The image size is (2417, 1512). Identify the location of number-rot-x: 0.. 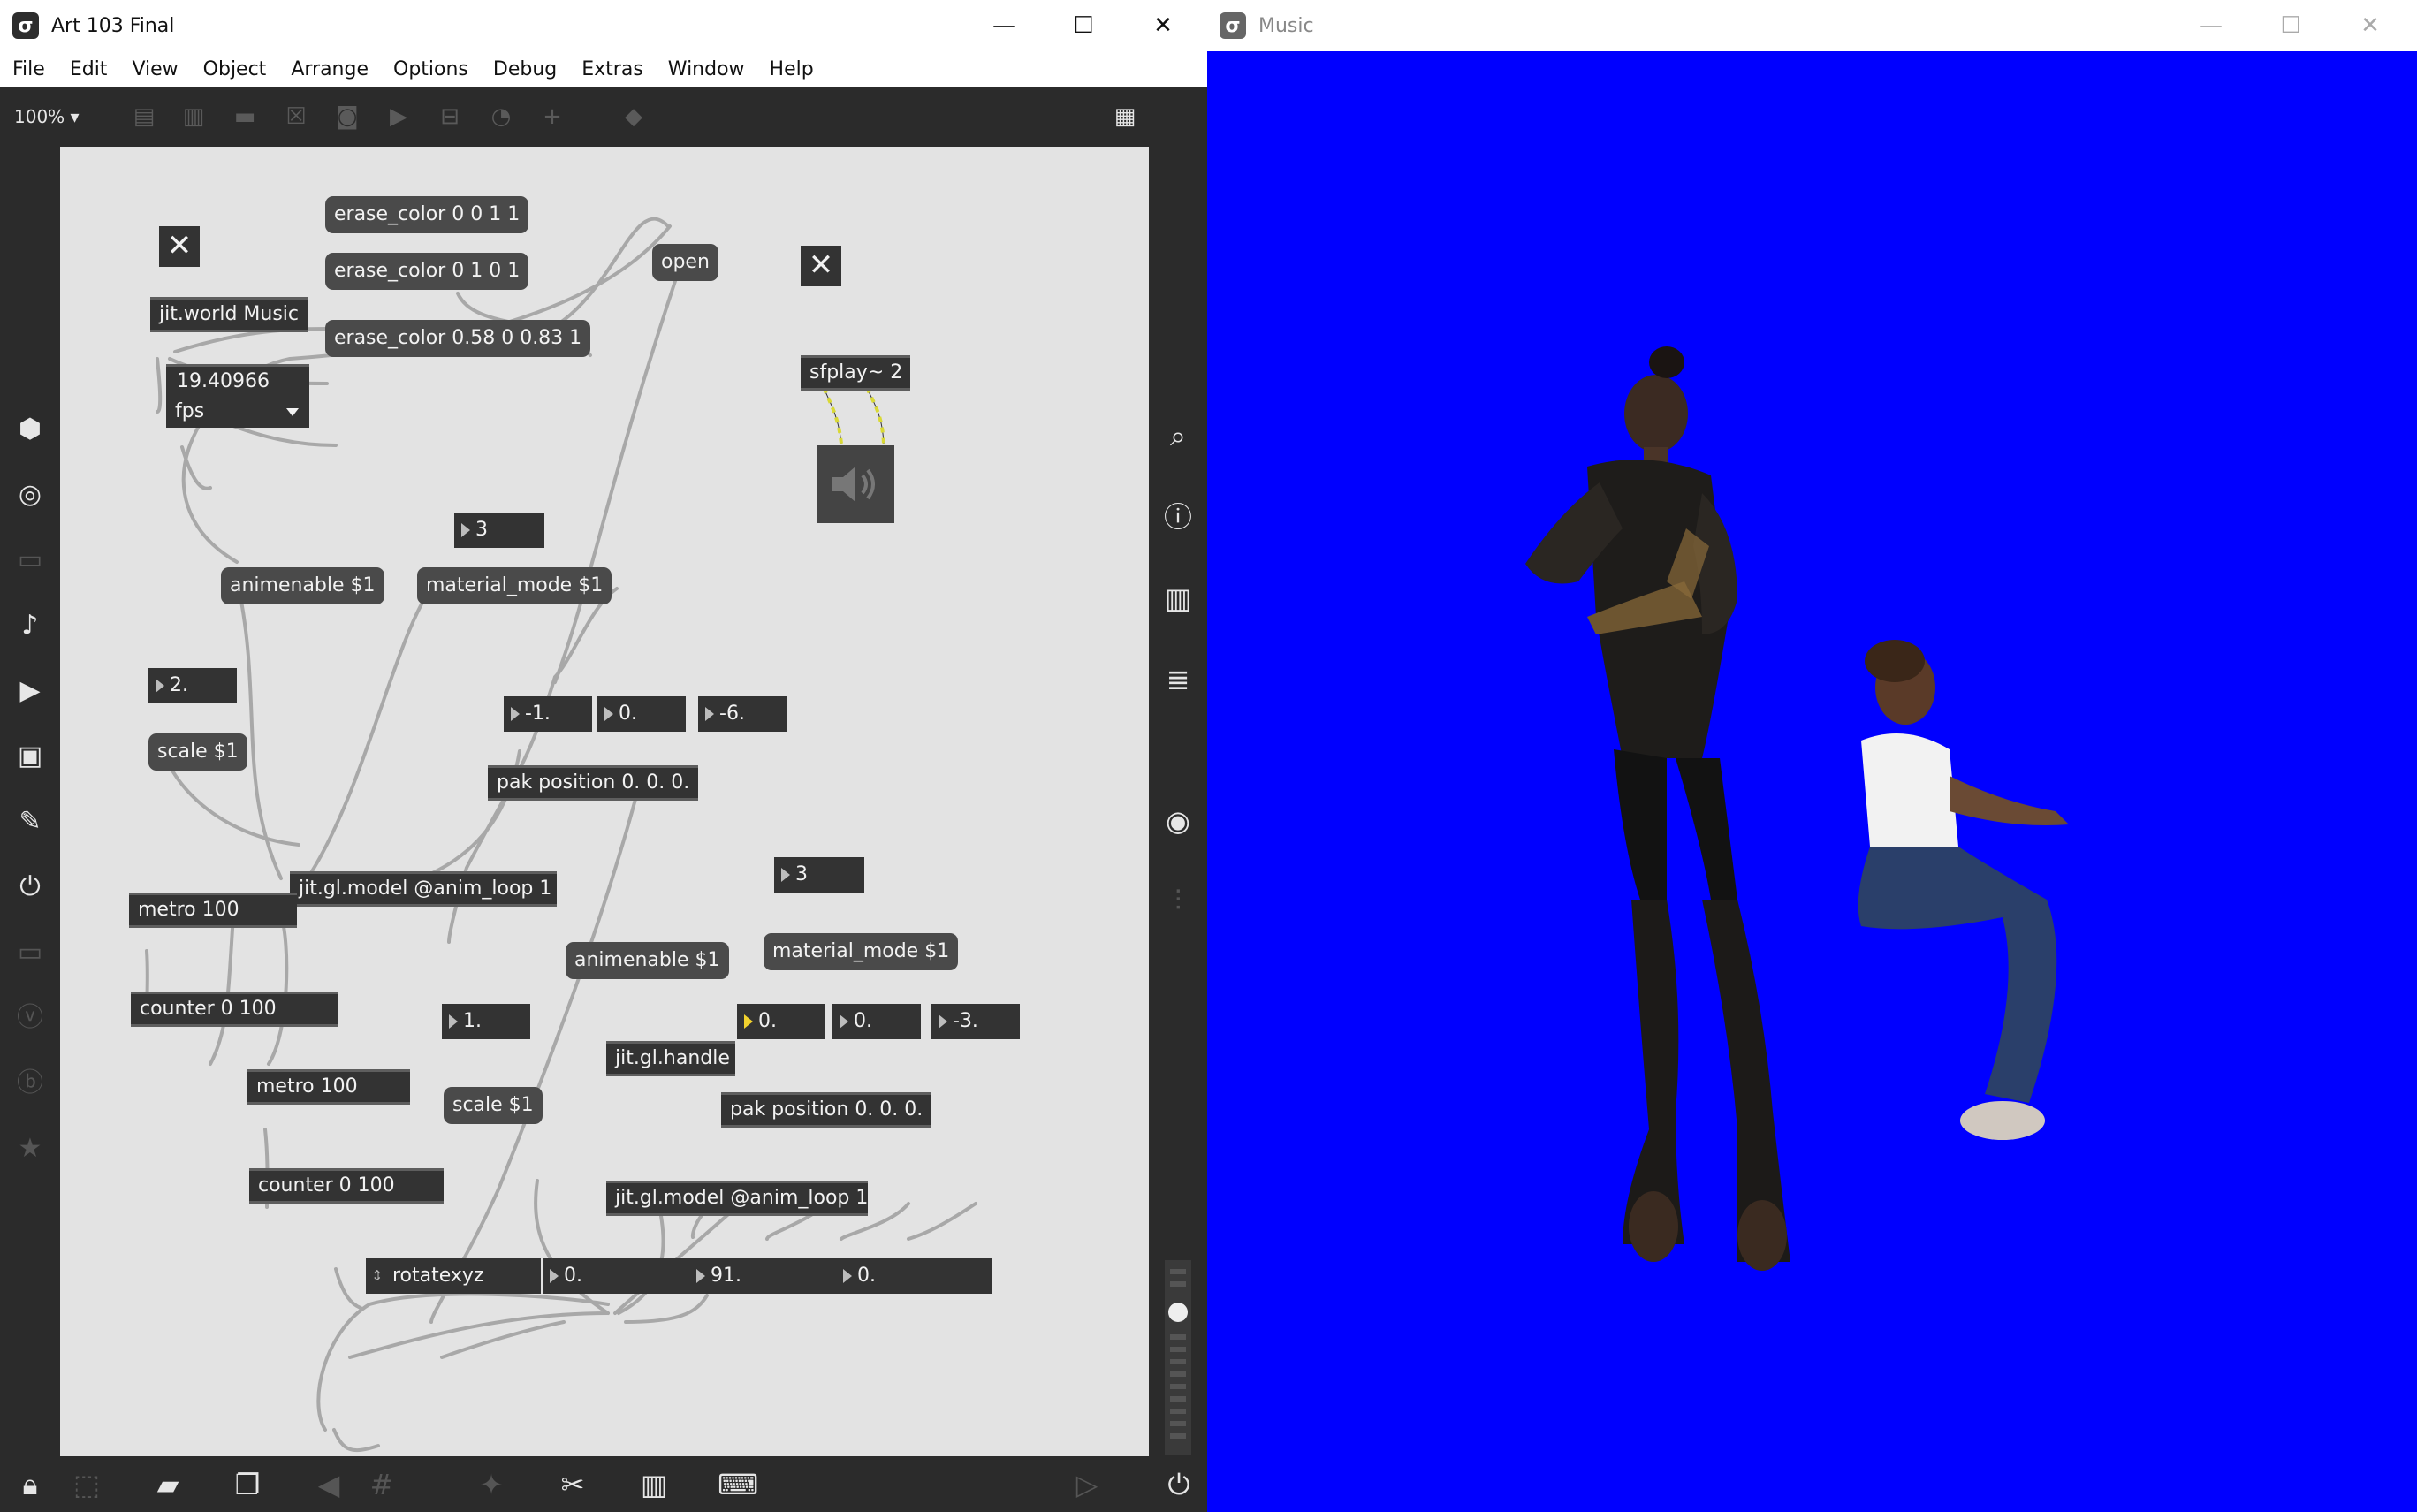
(617, 1276).